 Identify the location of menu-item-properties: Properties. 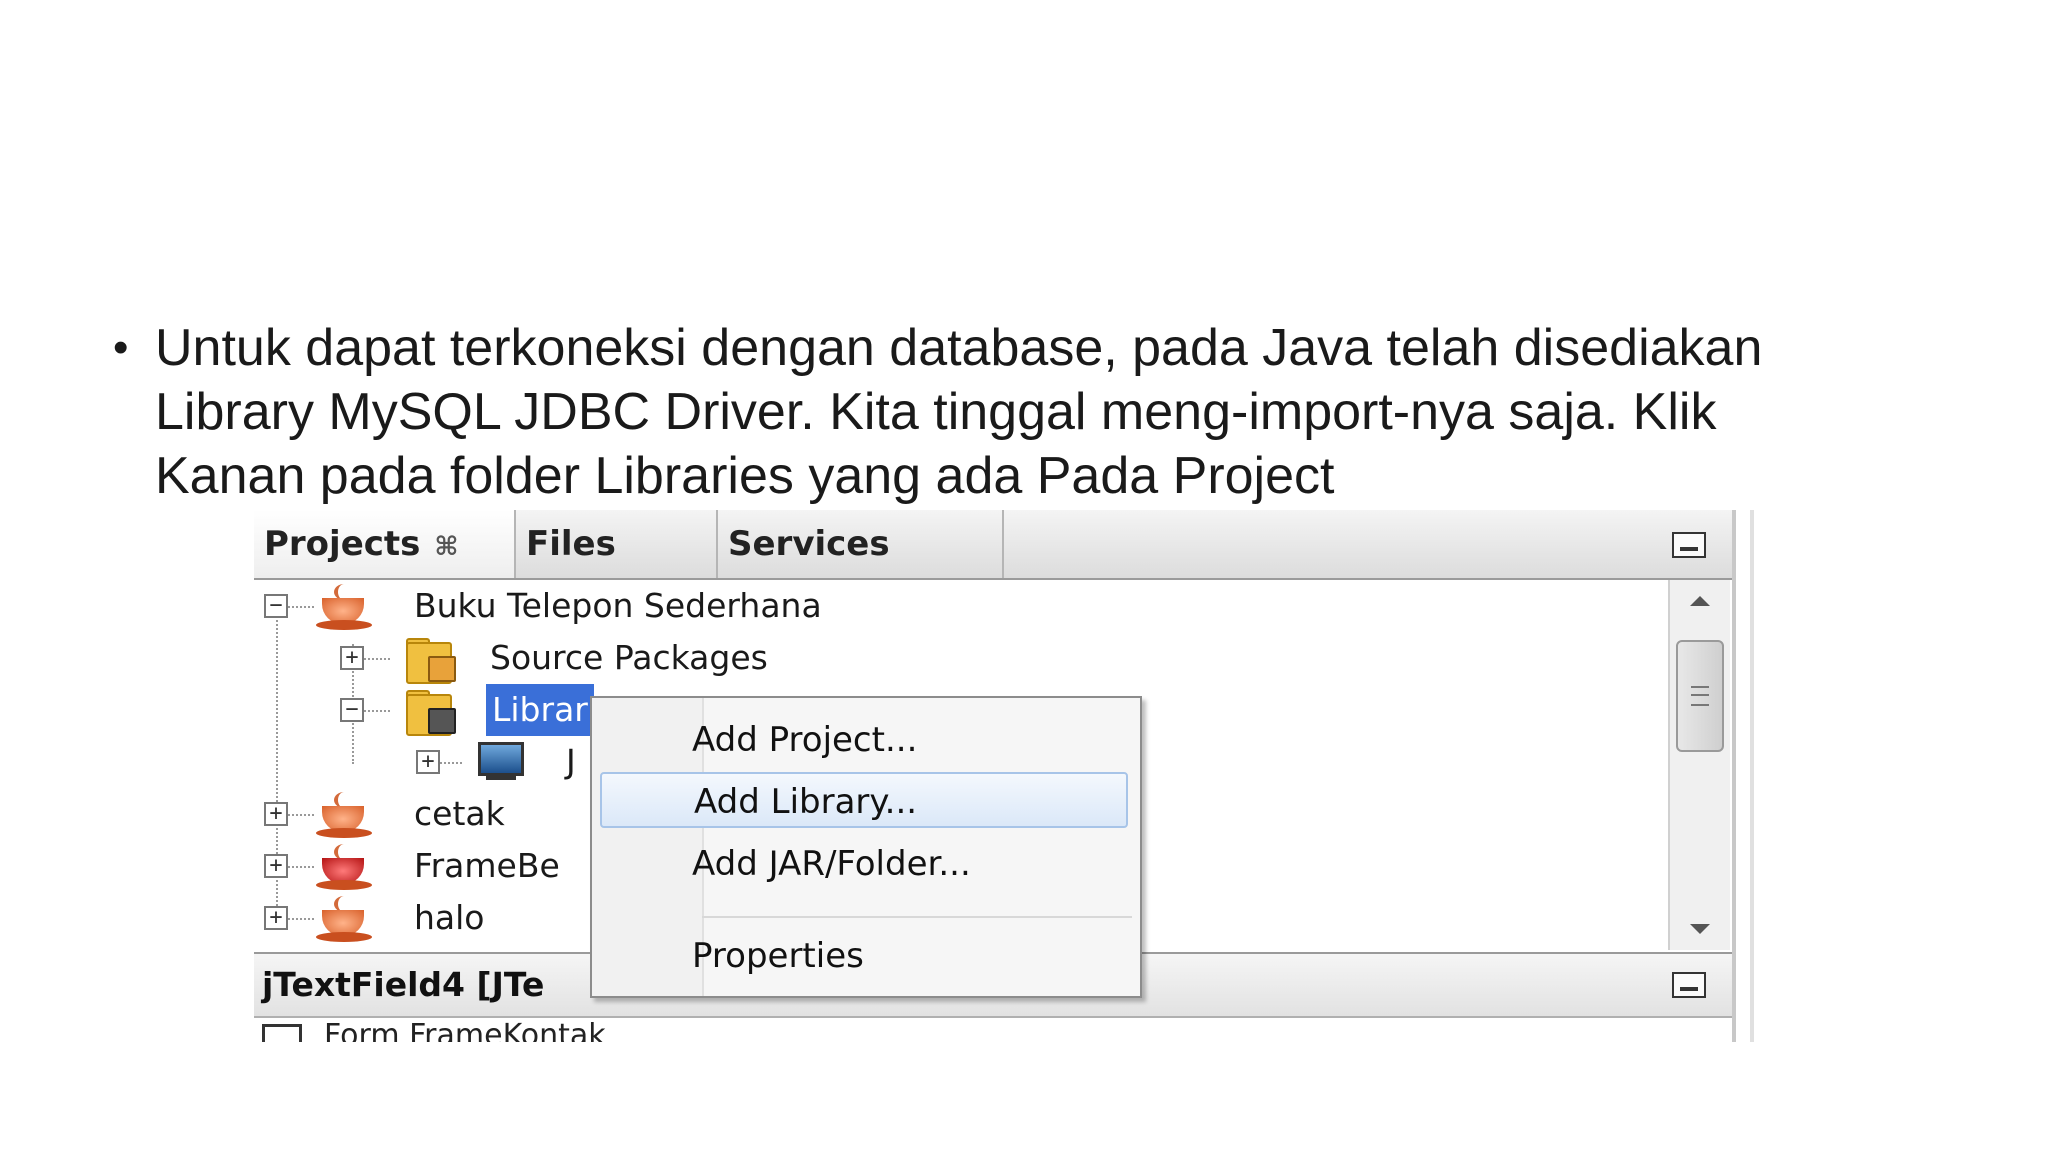
(864, 956).